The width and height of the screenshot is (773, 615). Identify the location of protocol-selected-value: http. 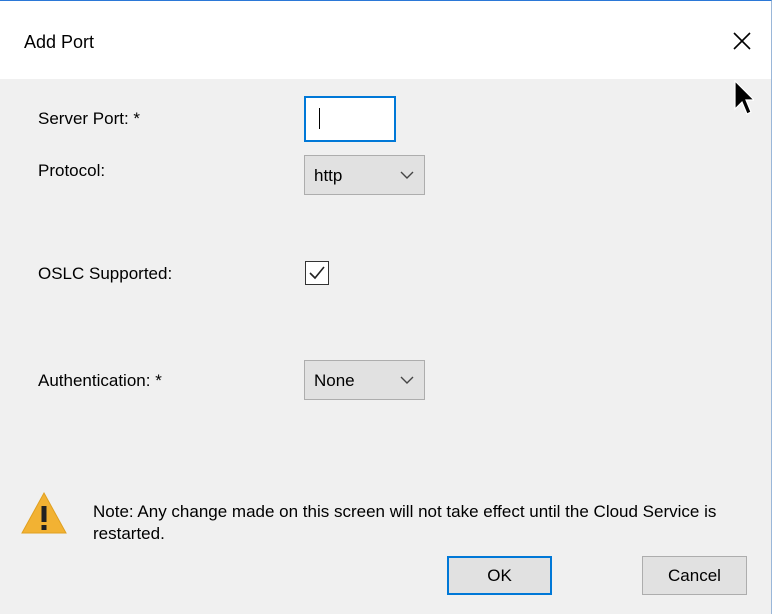
(328, 175).